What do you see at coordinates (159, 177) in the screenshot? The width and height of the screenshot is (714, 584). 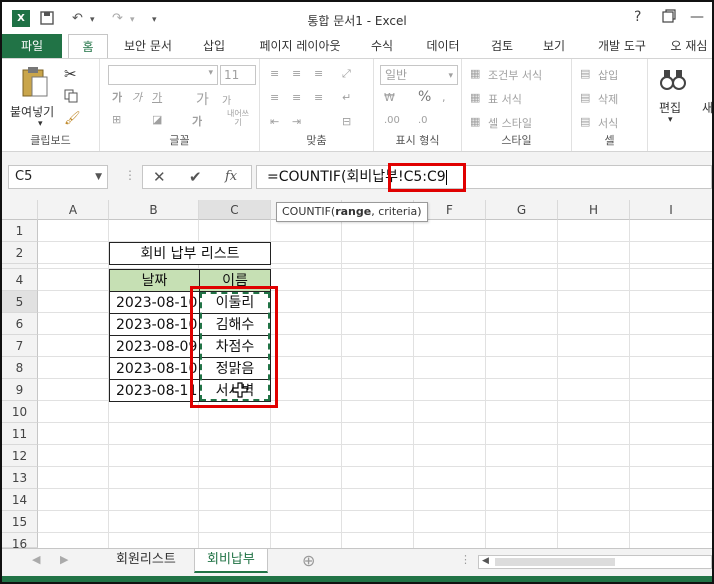 I see `cancel-button: ✕` at bounding box center [159, 177].